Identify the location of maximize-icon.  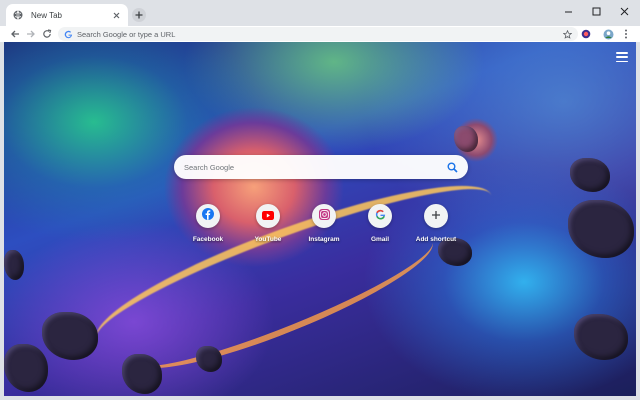
(596, 11).